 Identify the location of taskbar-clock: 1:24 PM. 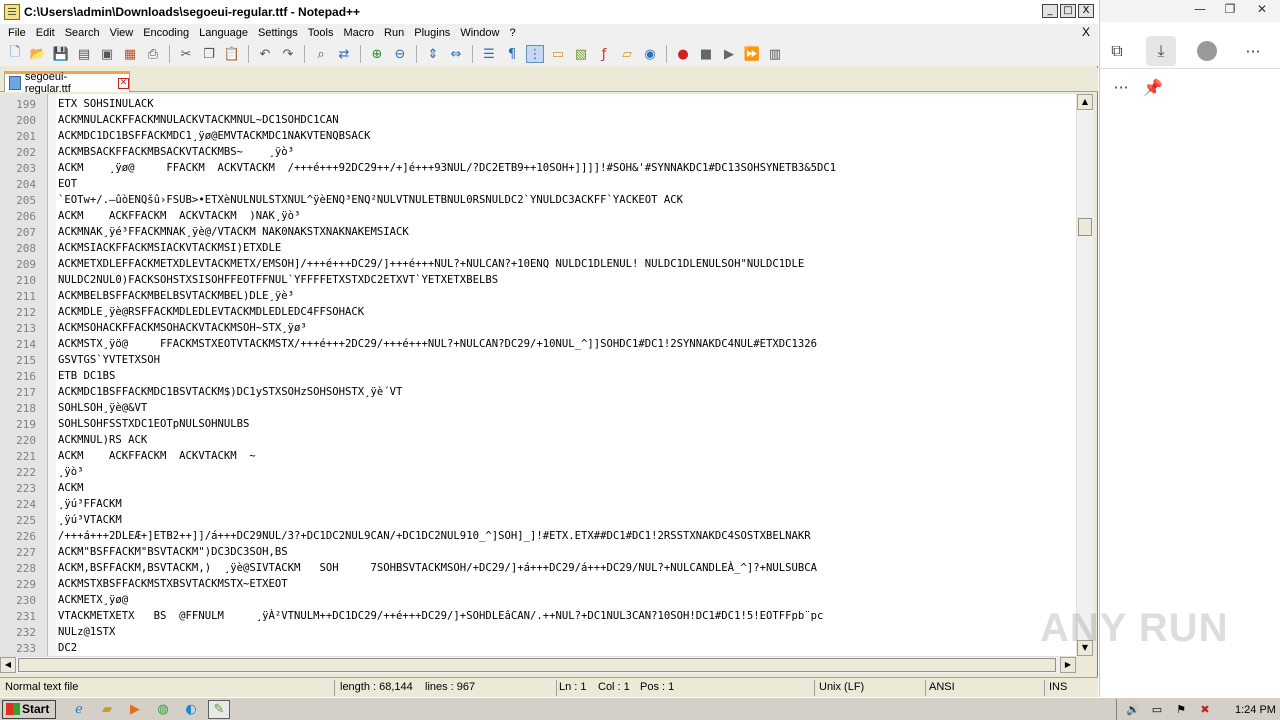
(1255, 710).